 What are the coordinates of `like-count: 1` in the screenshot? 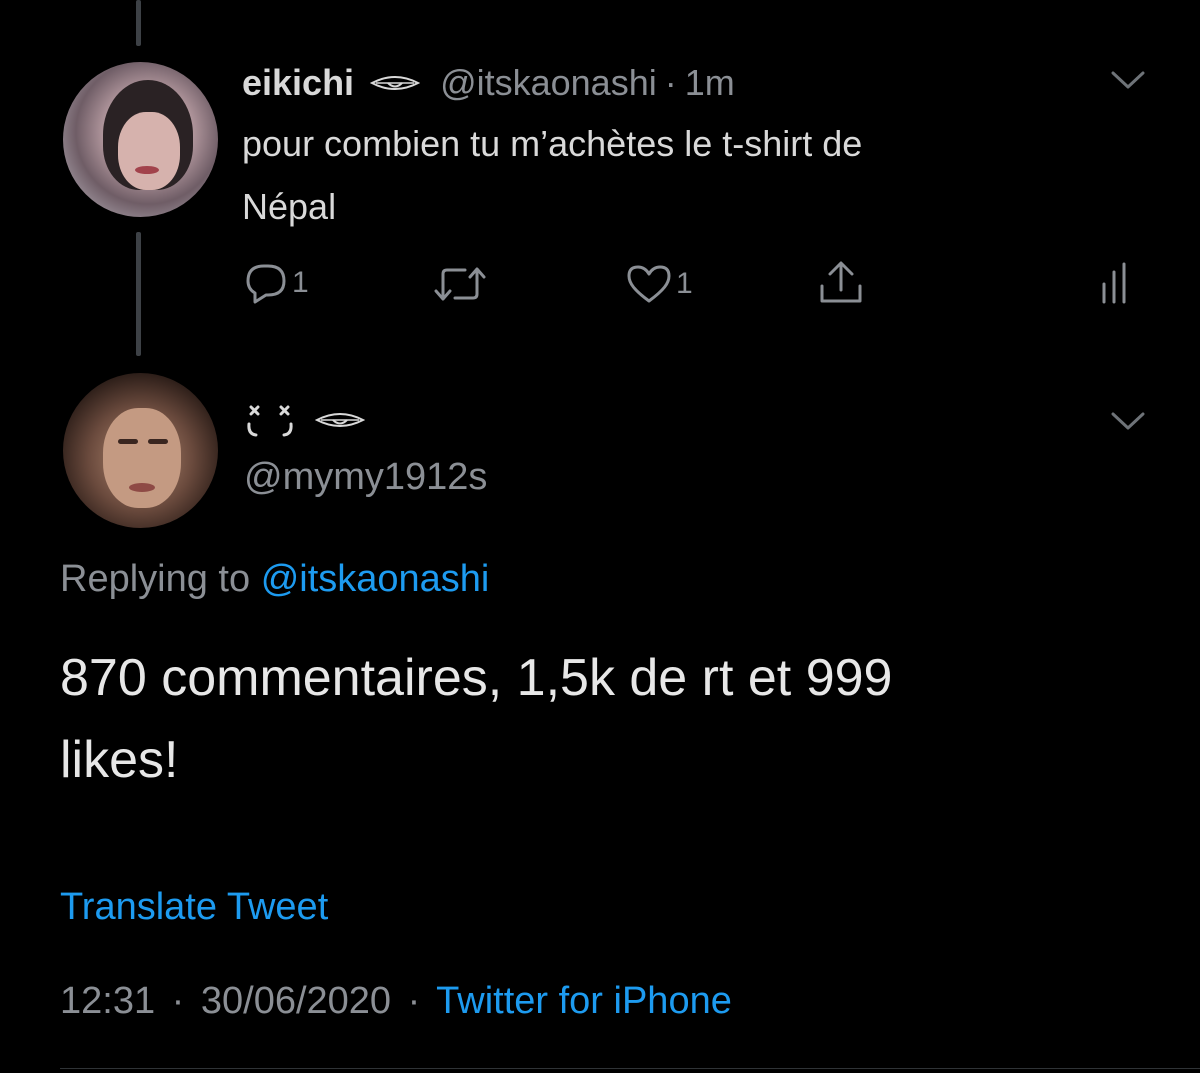 It's located at (684, 283).